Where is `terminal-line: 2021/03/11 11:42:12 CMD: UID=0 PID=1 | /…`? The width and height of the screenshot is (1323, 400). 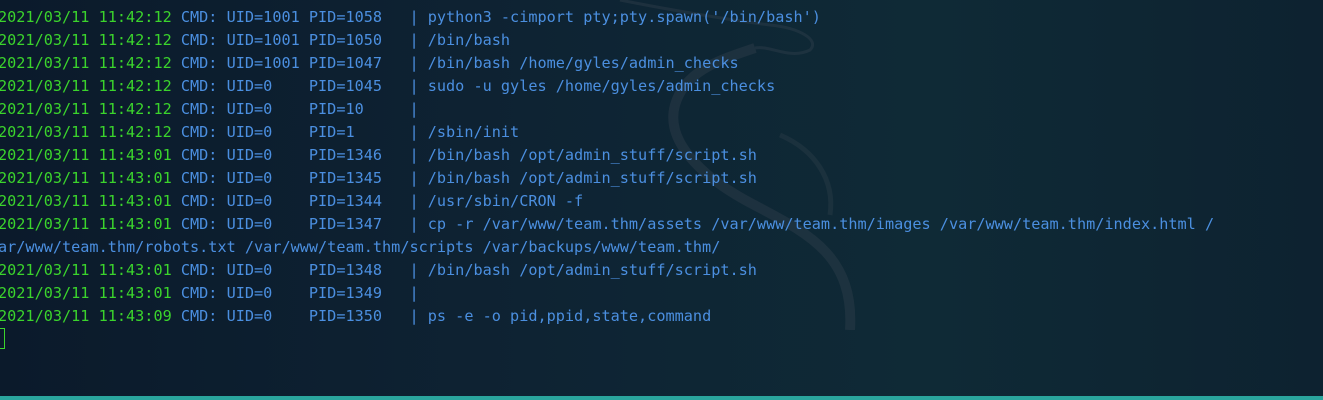
terminal-line: 2021/03/11 11:42:12 CMD: UID=0 PID=1 | /… is located at coordinates (607, 132).